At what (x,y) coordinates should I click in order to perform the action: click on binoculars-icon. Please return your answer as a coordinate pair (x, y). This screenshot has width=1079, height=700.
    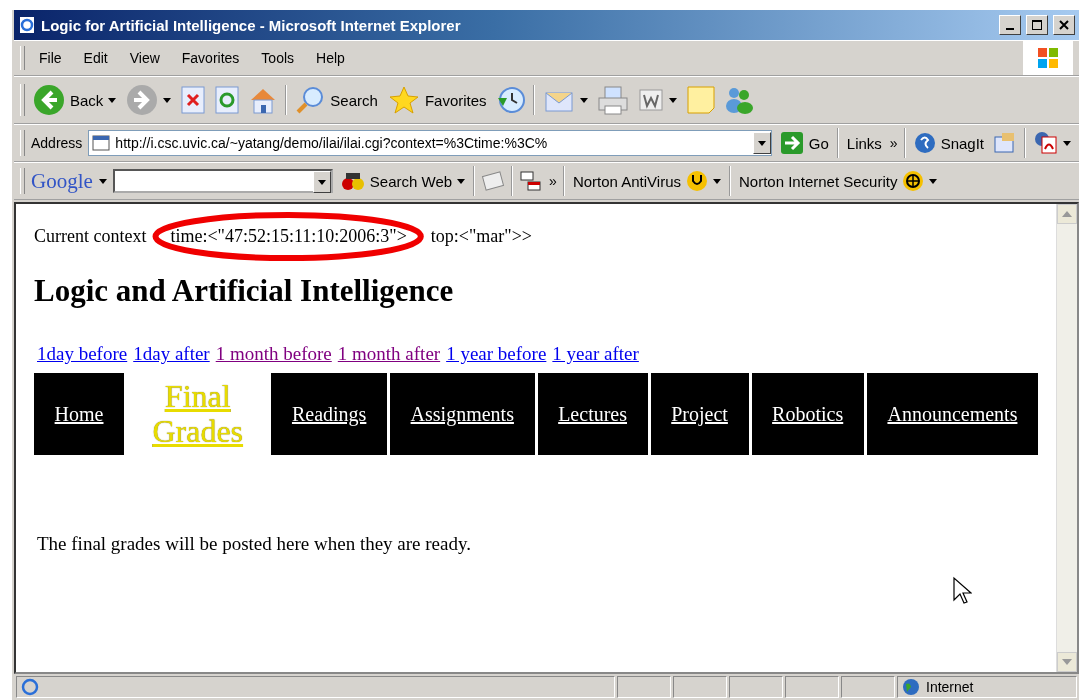
    Looking at the image, I should click on (352, 181).